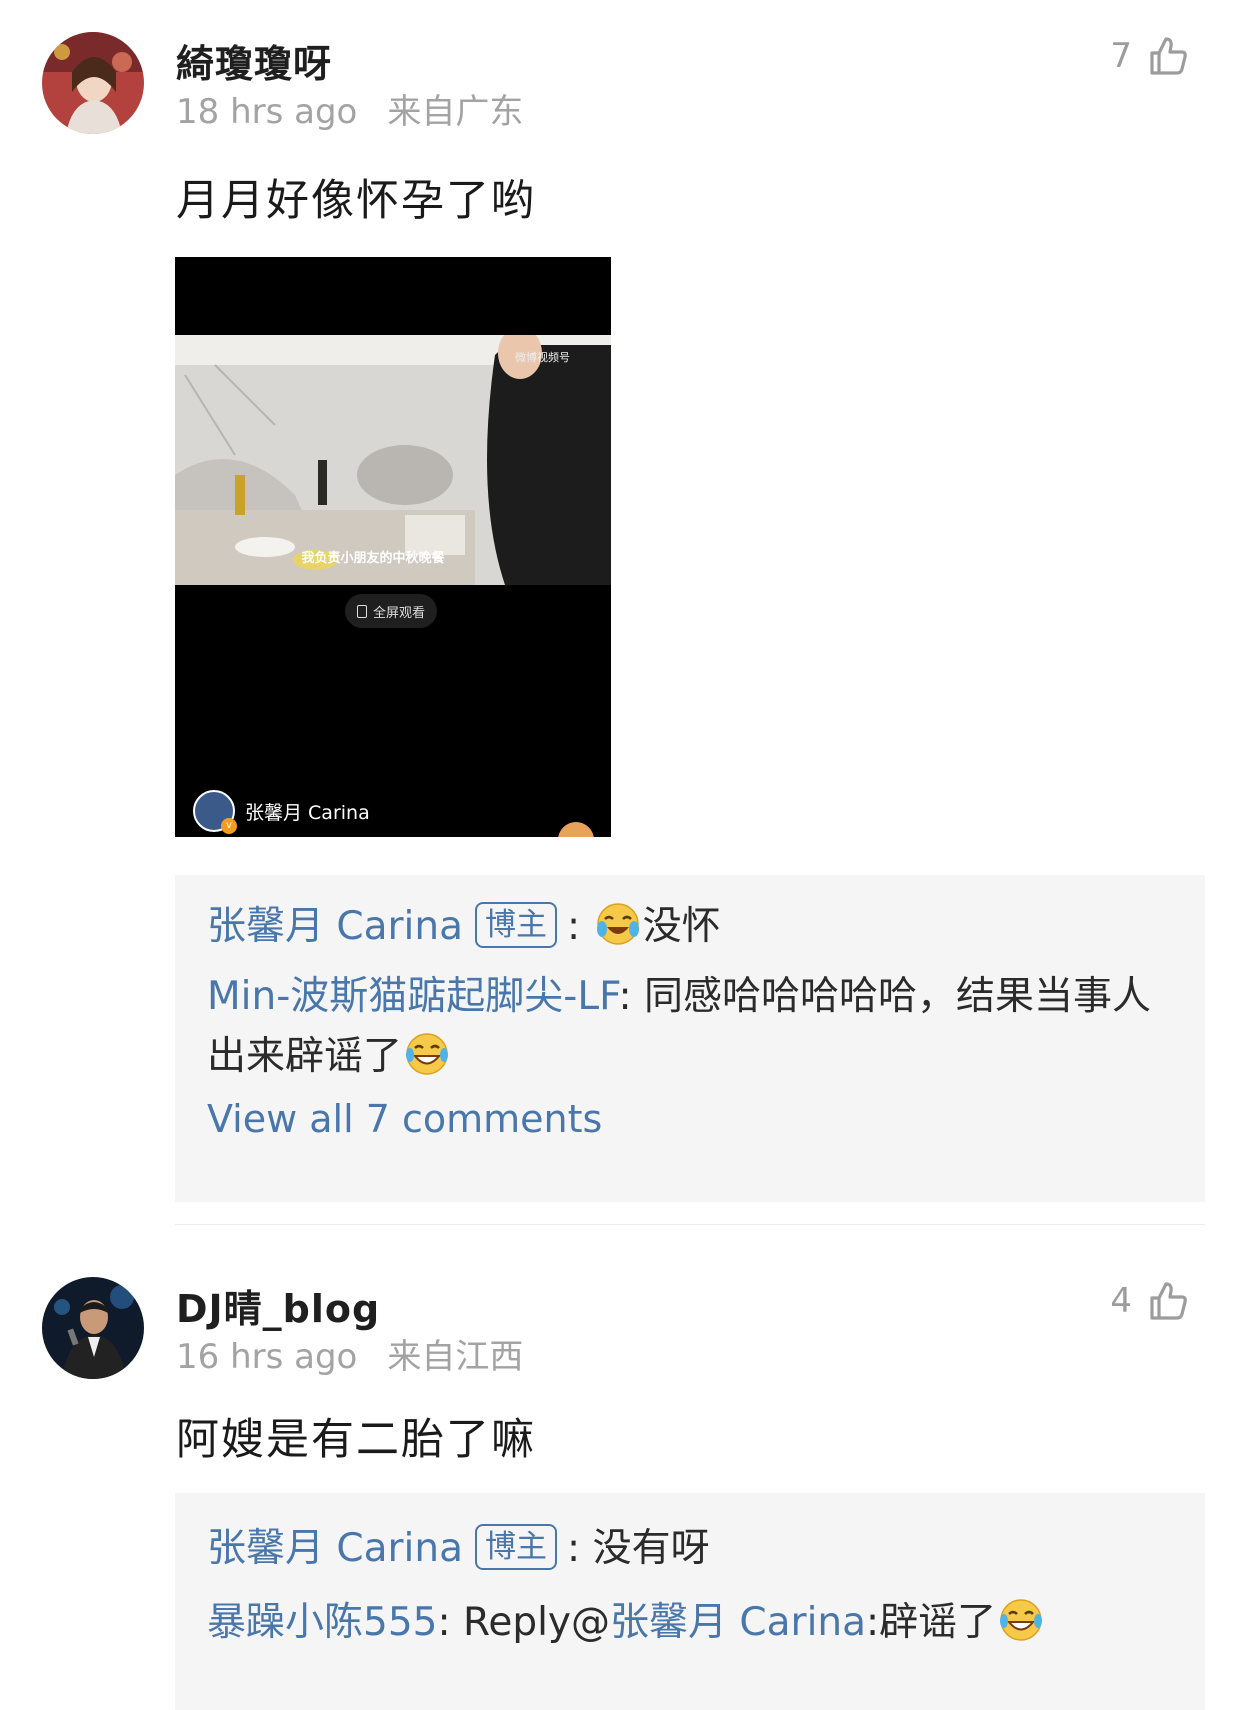  Describe the element at coordinates (322, 1622) in the screenshot. I see `reply-author: 暴躁小陈555` at that location.